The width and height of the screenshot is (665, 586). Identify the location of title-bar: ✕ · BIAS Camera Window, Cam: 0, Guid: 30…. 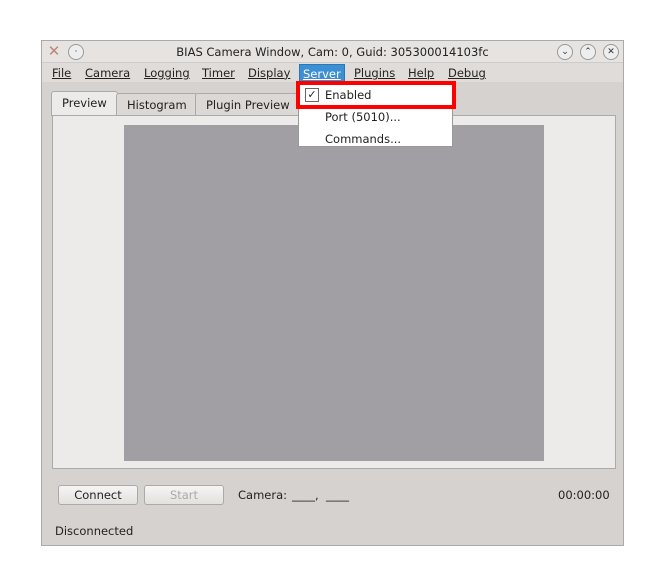
(332, 52).